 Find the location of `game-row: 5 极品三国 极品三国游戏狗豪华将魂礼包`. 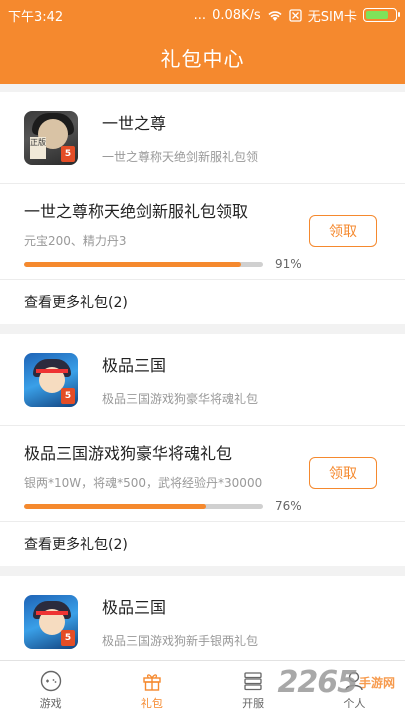

game-row: 5 极品三国 极品三国游戏狗豪华将魂礼包 is located at coordinates (202, 380).